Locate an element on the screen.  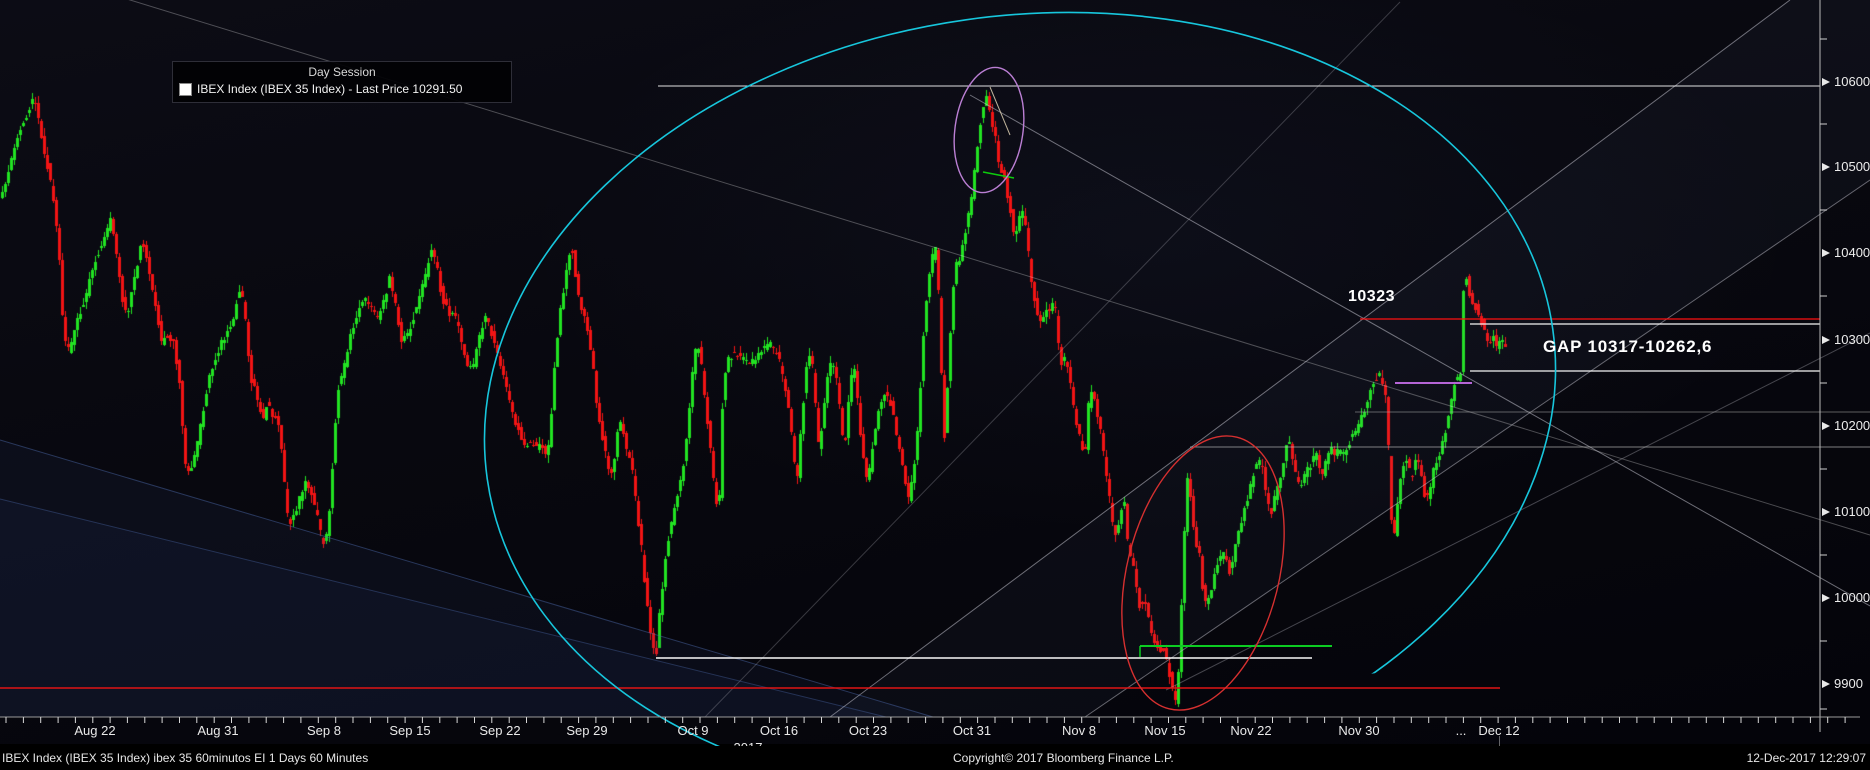
x-axis-label: Sep 8 is located at coordinates (324, 730).